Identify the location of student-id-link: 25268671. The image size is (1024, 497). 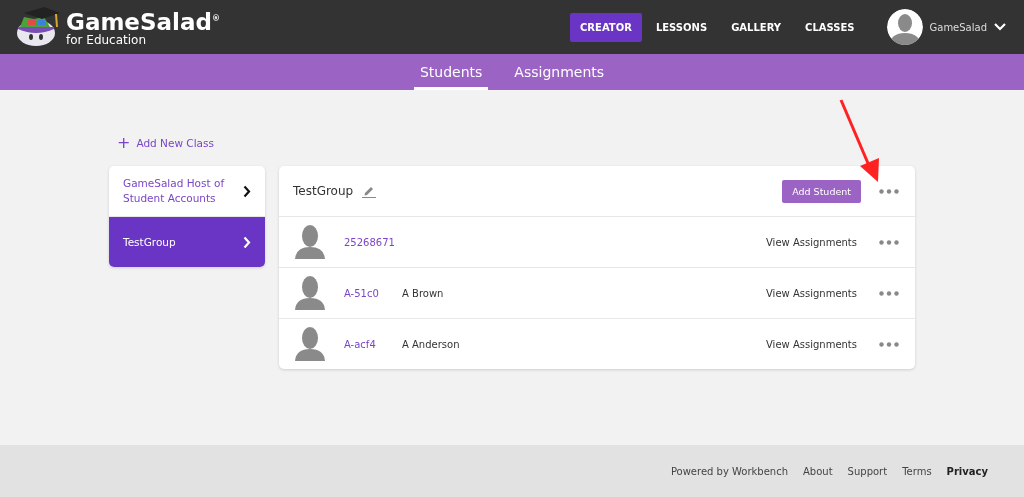
(371, 242).